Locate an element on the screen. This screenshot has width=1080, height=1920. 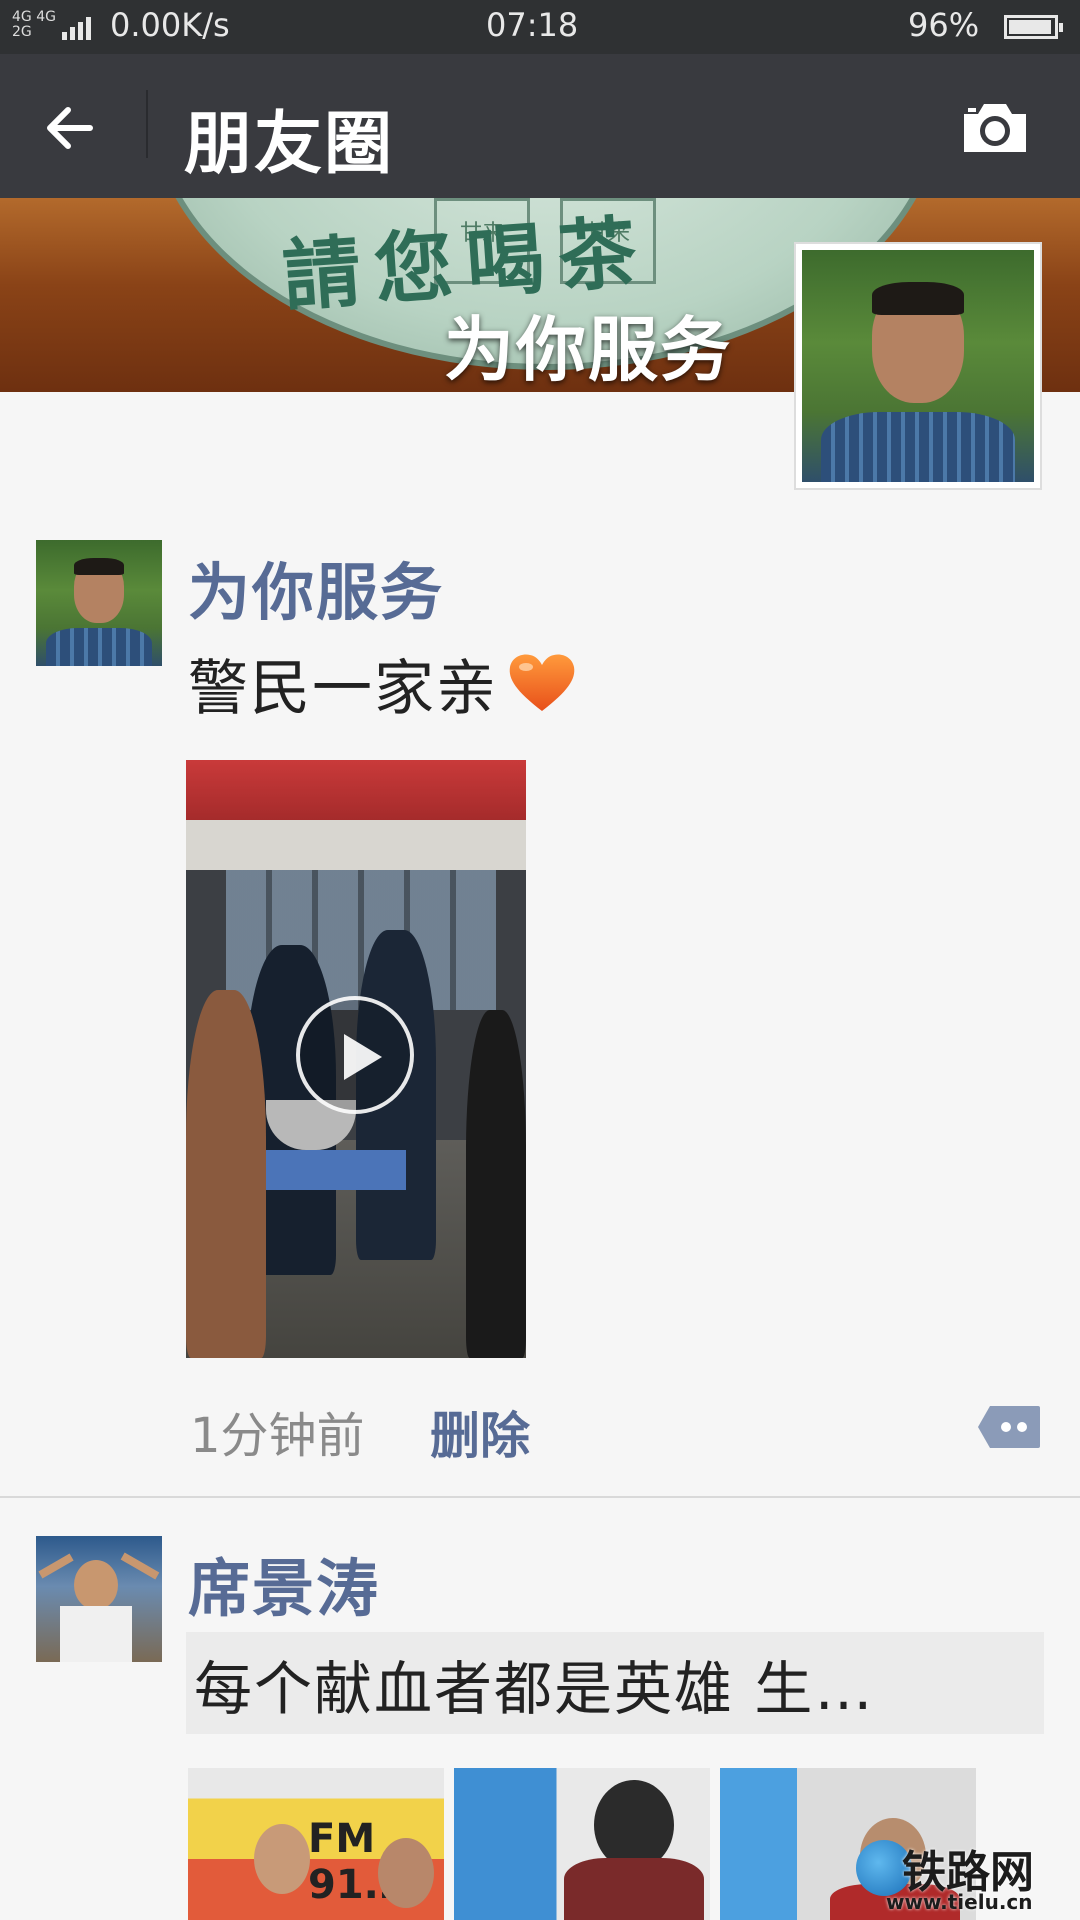
post-text-content: 警民一家亲 is located at coordinates (343, 689).